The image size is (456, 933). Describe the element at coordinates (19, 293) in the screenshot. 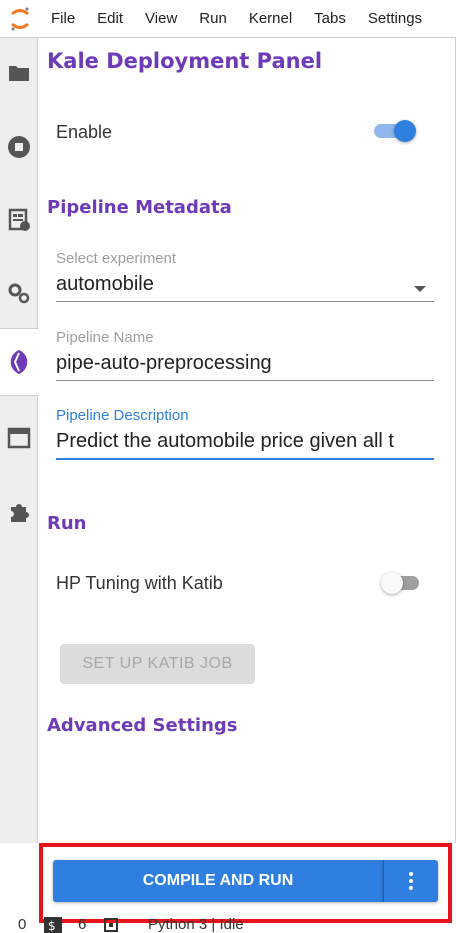

I see `settings-gears-icon` at that location.